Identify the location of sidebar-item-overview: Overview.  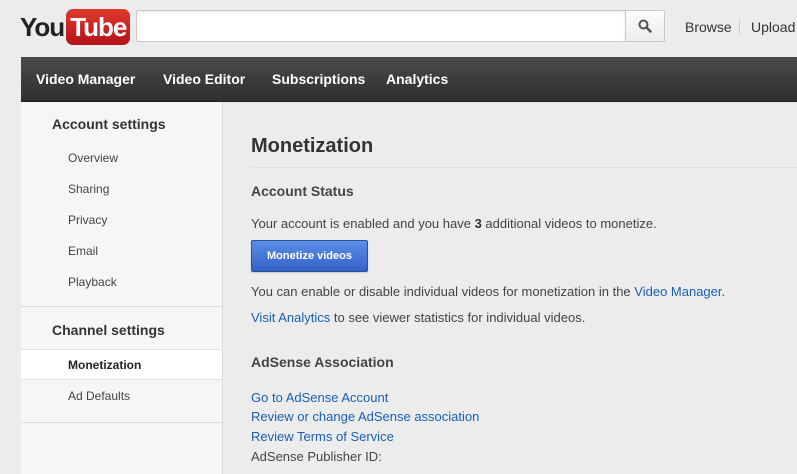
(93, 158).